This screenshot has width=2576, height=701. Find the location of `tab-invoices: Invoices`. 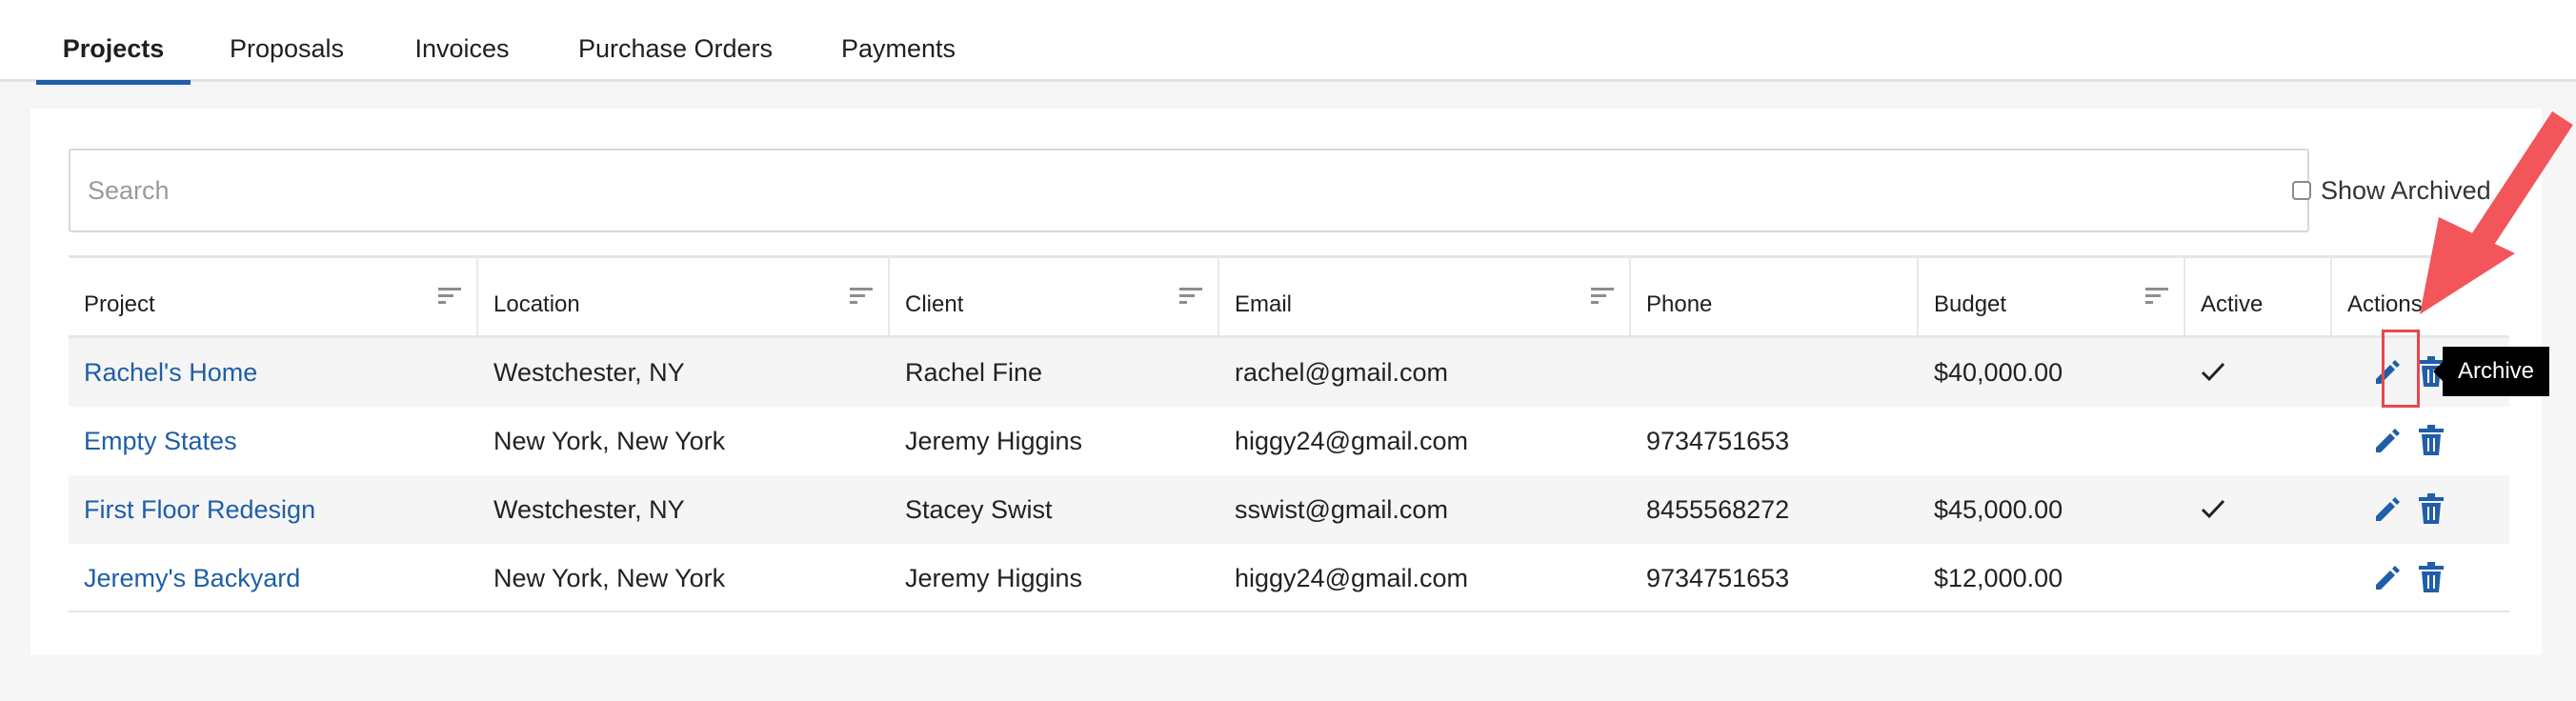

tab-invoices: Invoices is located at coordinates (462, 41).